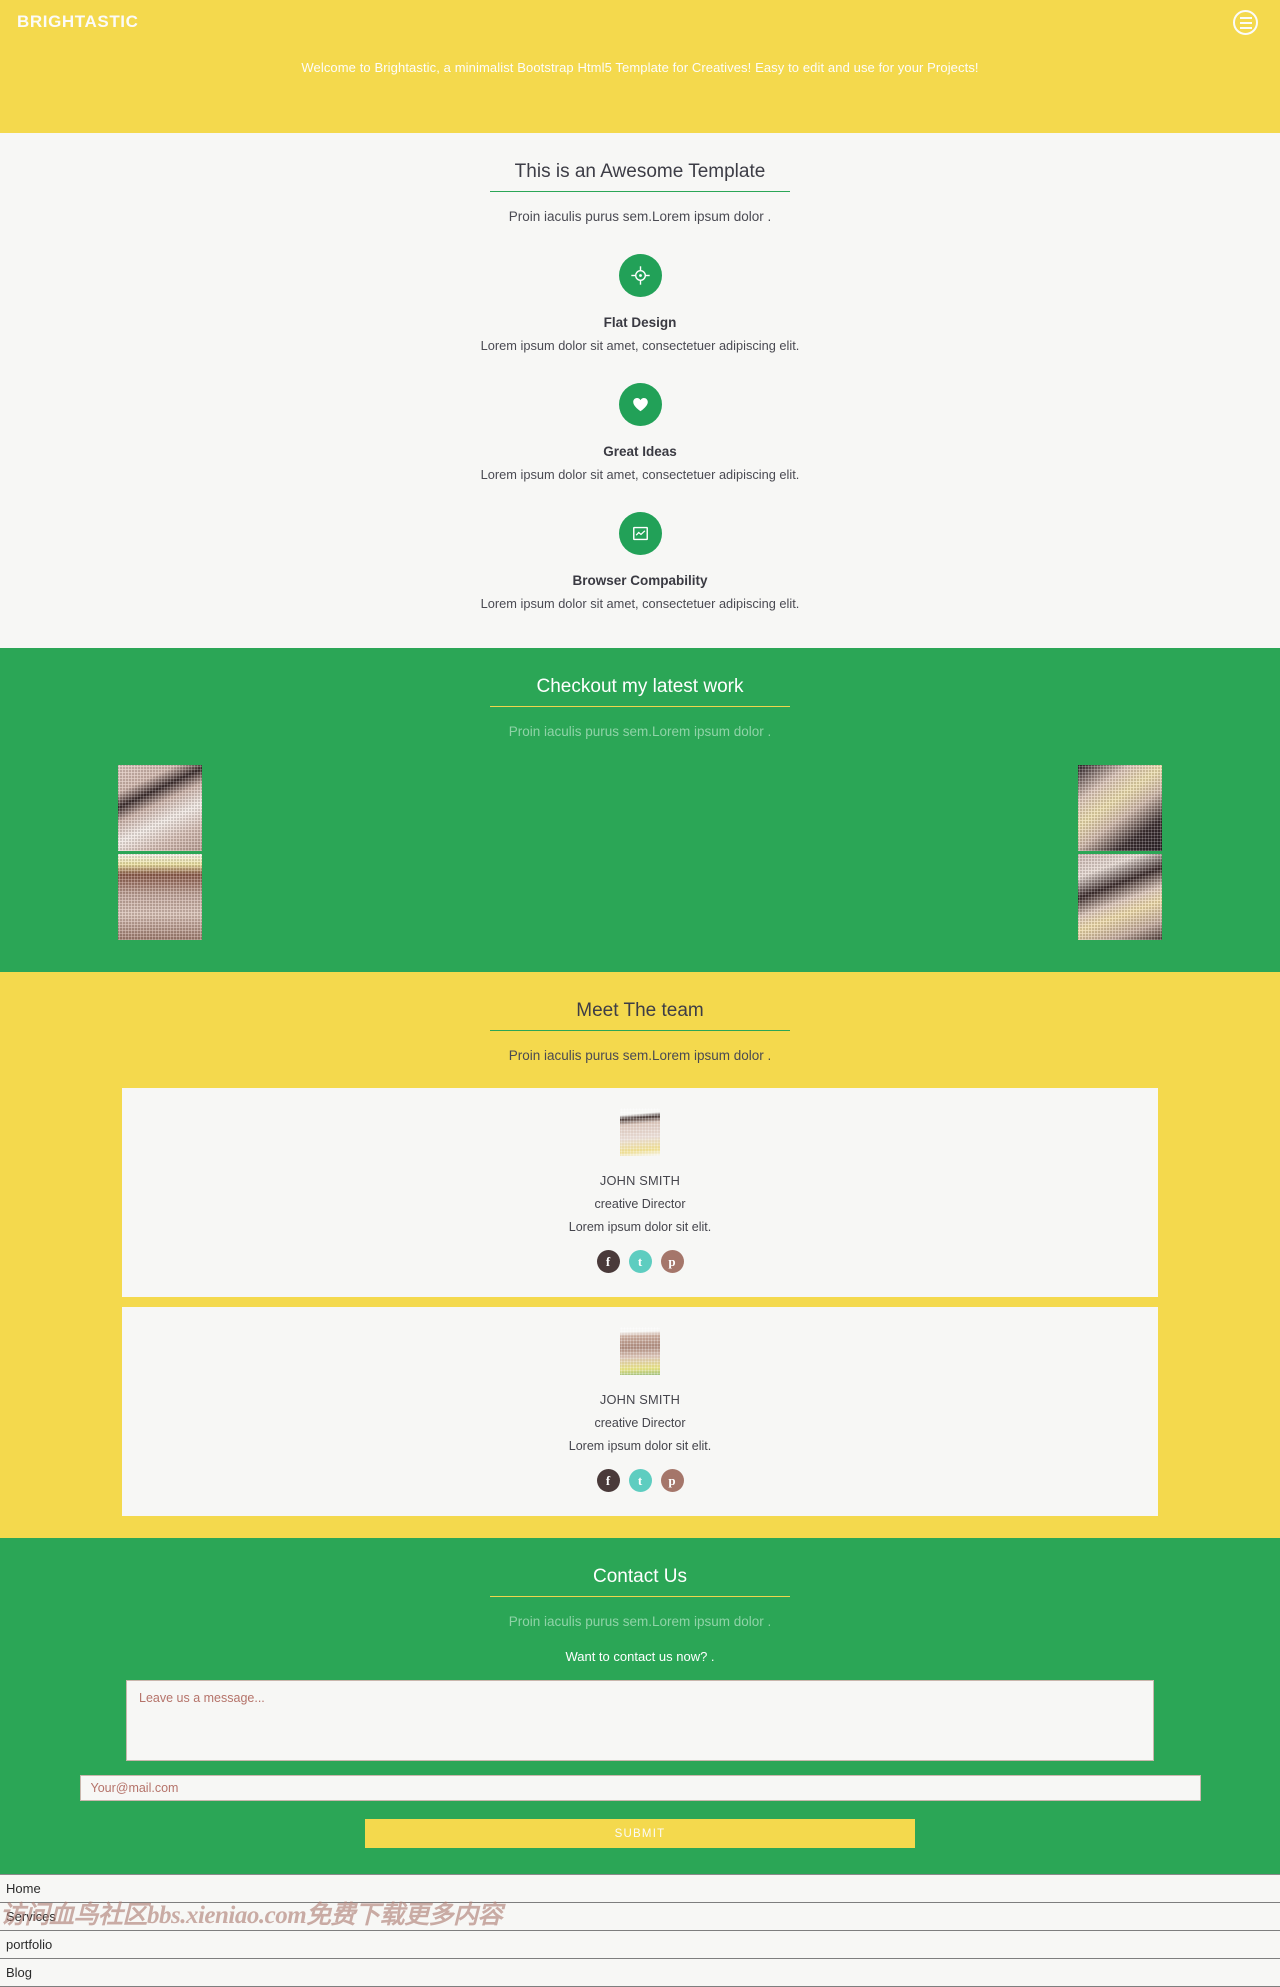 The width and height of the screenshot is (1280, 1987). Describe the element at coordinates (640, 1656) in the screenshot. I see `contact-cta: Want to contact us now? .` at that location.